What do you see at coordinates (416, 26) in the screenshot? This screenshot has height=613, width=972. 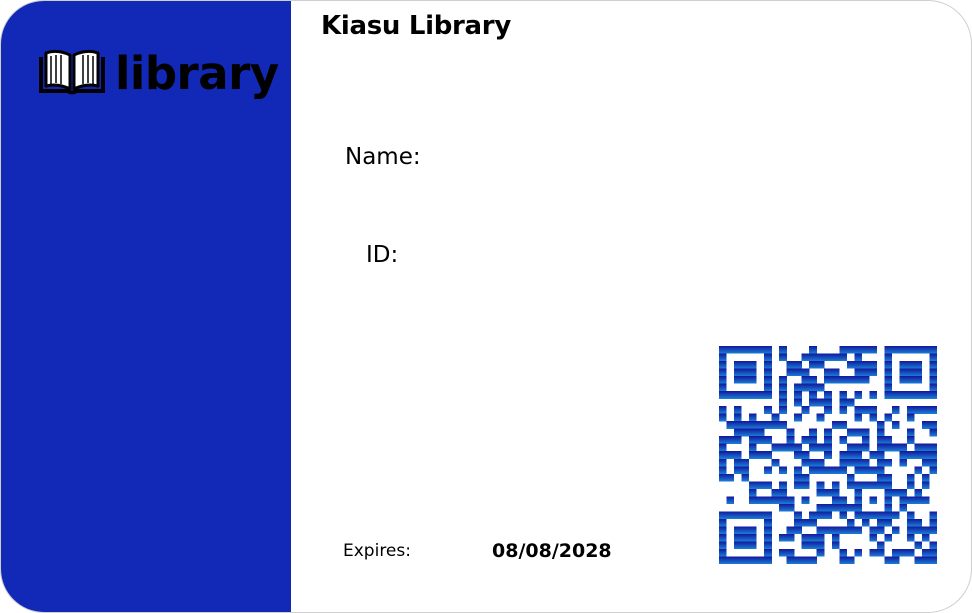 I see `card-title: Kiasu Library` at bounding box center [416, 26].